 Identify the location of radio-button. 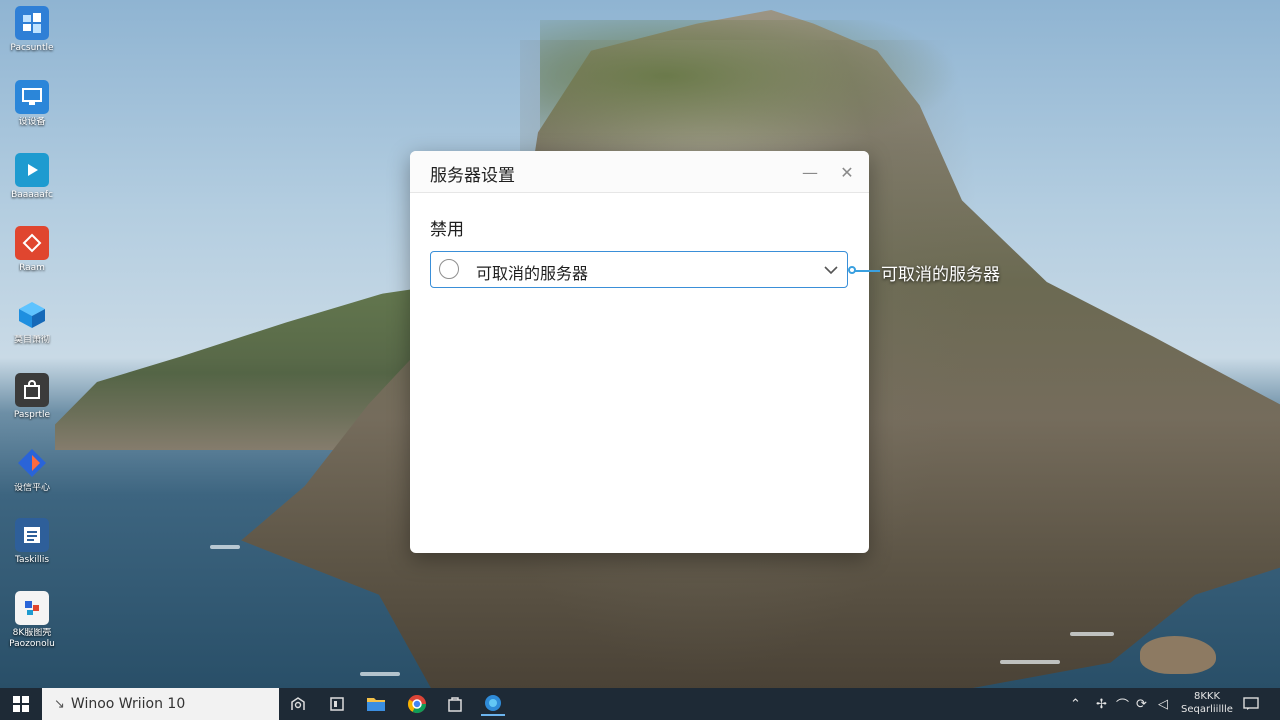
(449, 269).